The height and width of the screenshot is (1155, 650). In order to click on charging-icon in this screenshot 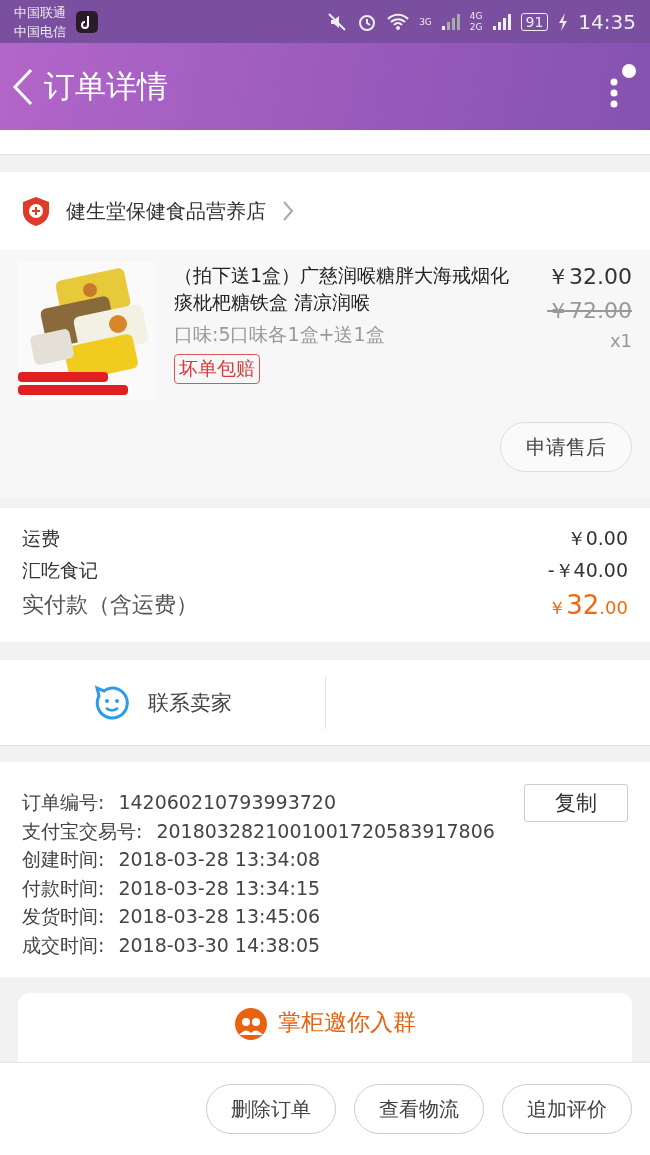, I will do `click(563, 21)`.